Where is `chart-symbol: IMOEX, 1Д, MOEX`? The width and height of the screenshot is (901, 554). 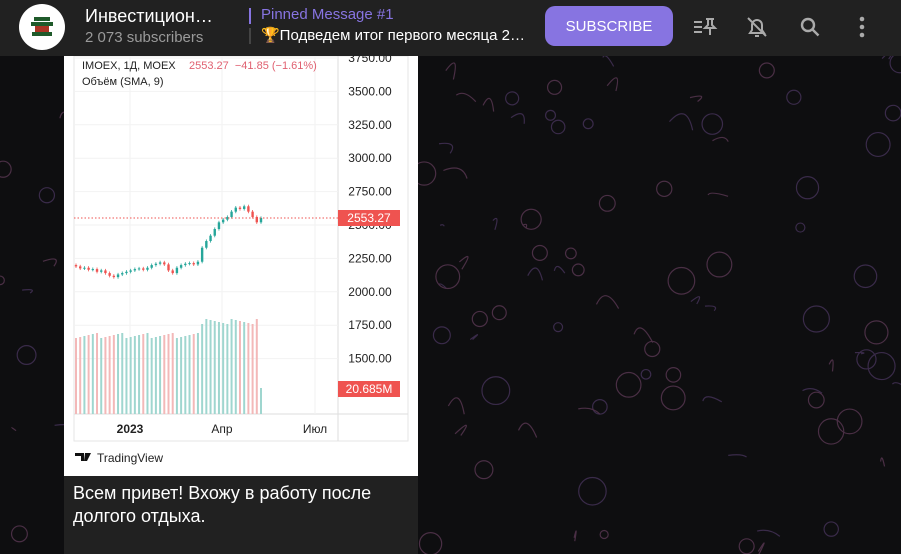
chart-symbol: IMOEX, 1Д, MOEX is located at coordinates (129, 66).